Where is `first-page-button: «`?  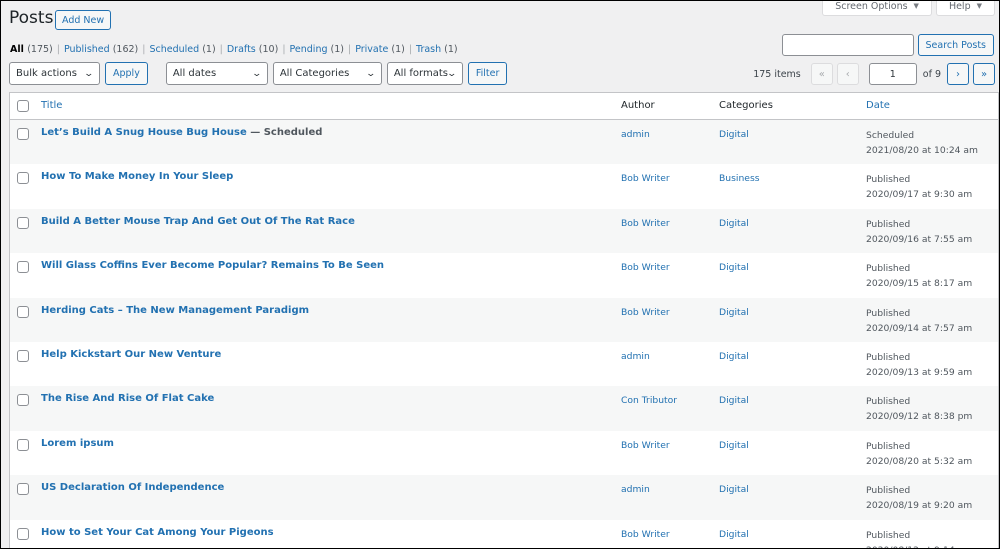
first-page-button: « is located at coordinates (821, 74).